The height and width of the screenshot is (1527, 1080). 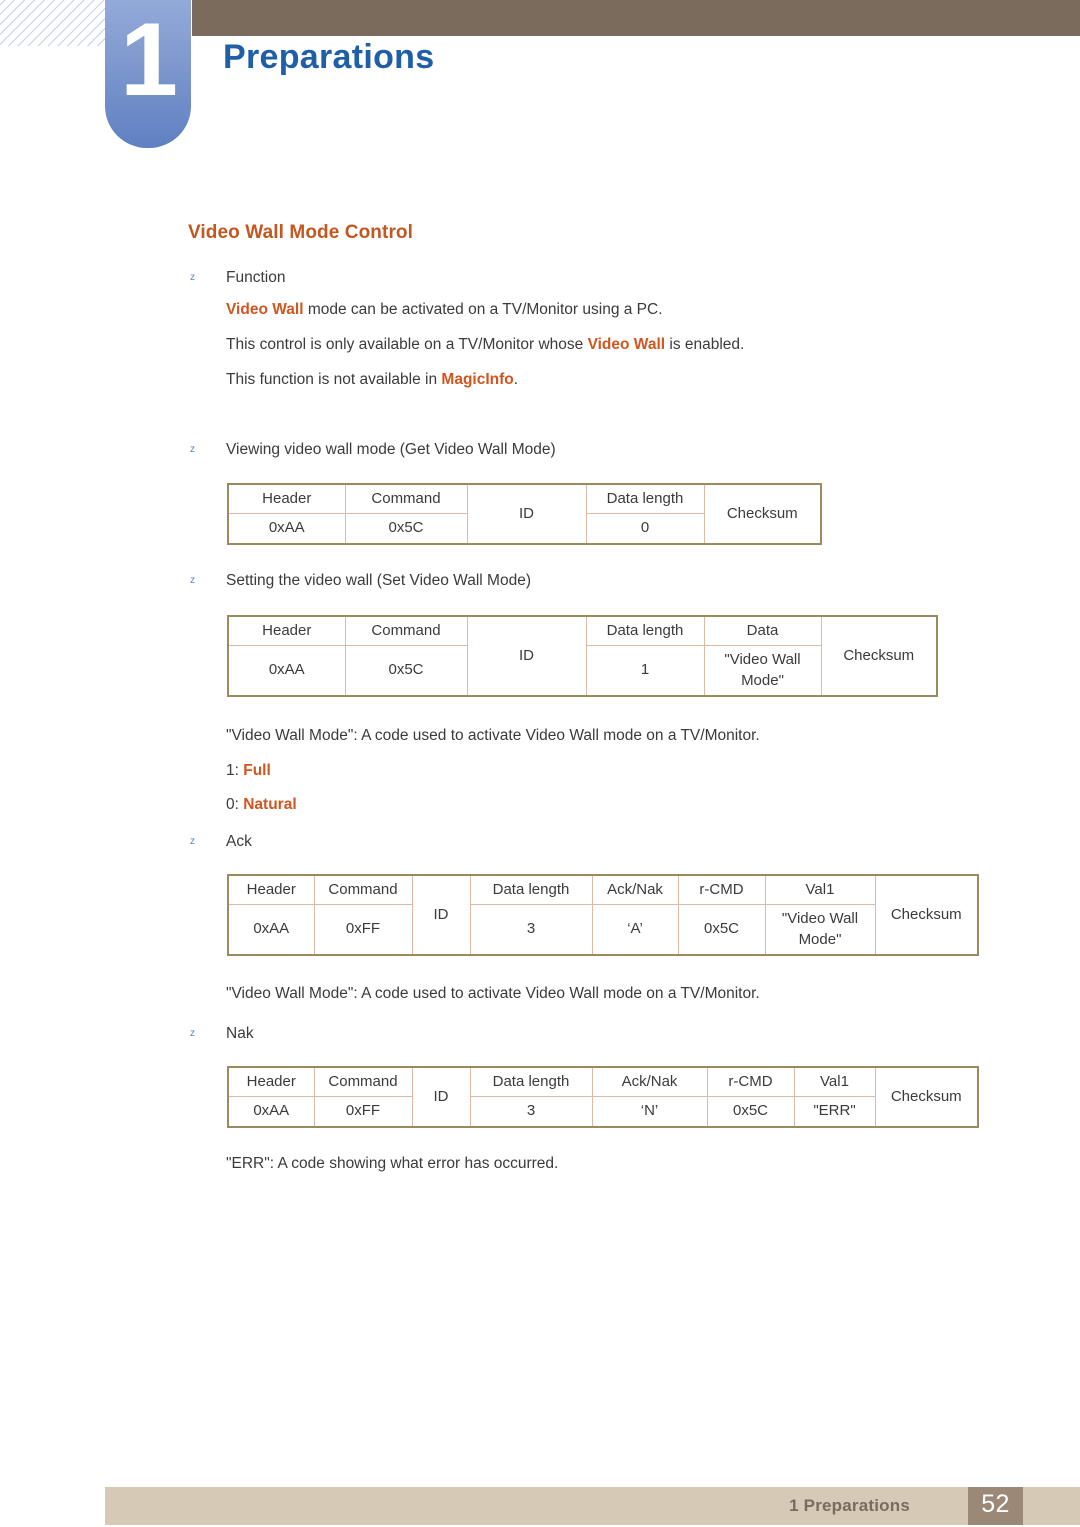 I want to click on function-line-2-highlight: Video Wall, so click(x=626, y=344).